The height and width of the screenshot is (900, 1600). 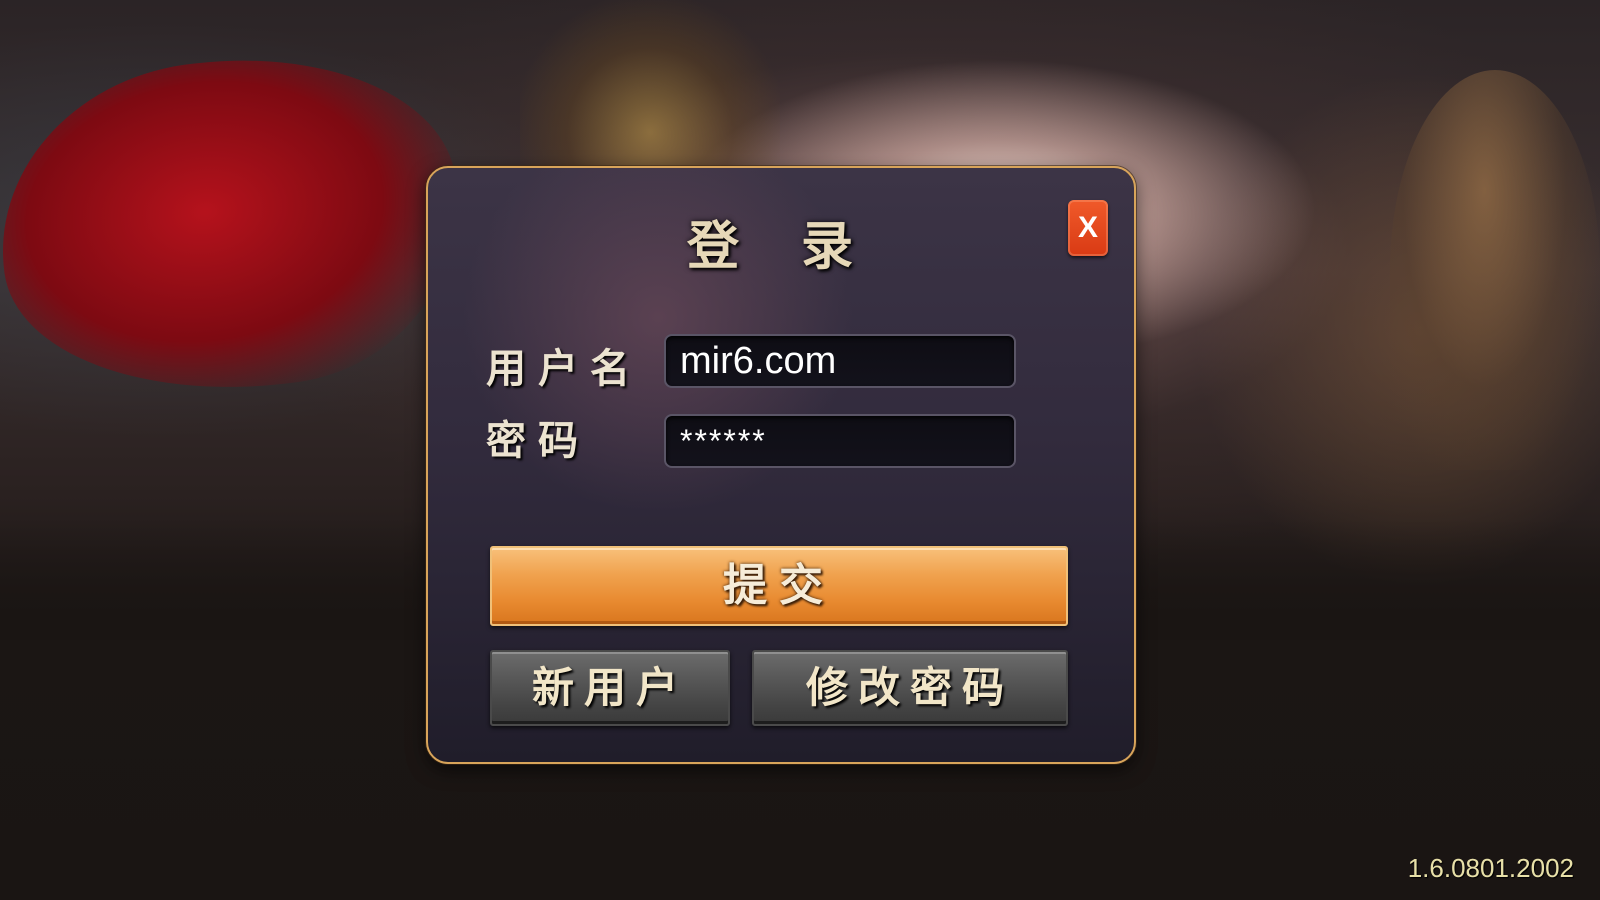 I want to click on change-password-button: 修改密码, so click(x=910, y=688).